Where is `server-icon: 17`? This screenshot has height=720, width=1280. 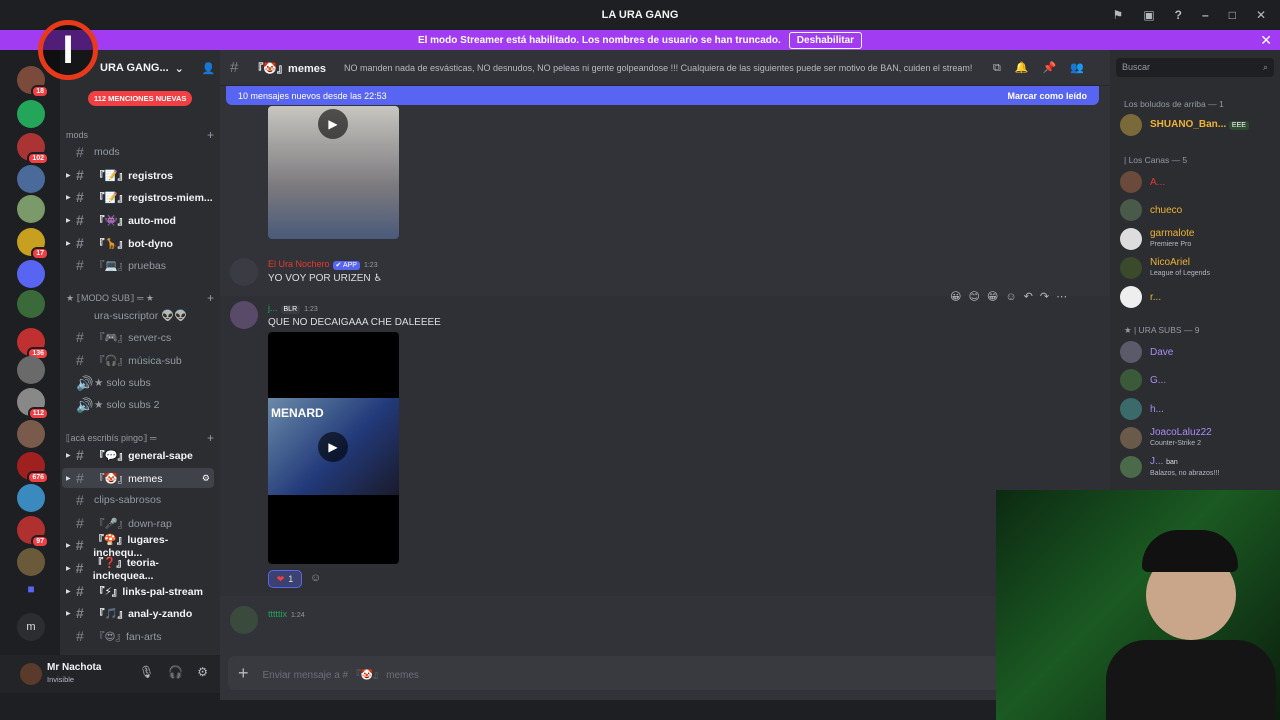 server-icon: 17 is located at coordinates (33, 244).